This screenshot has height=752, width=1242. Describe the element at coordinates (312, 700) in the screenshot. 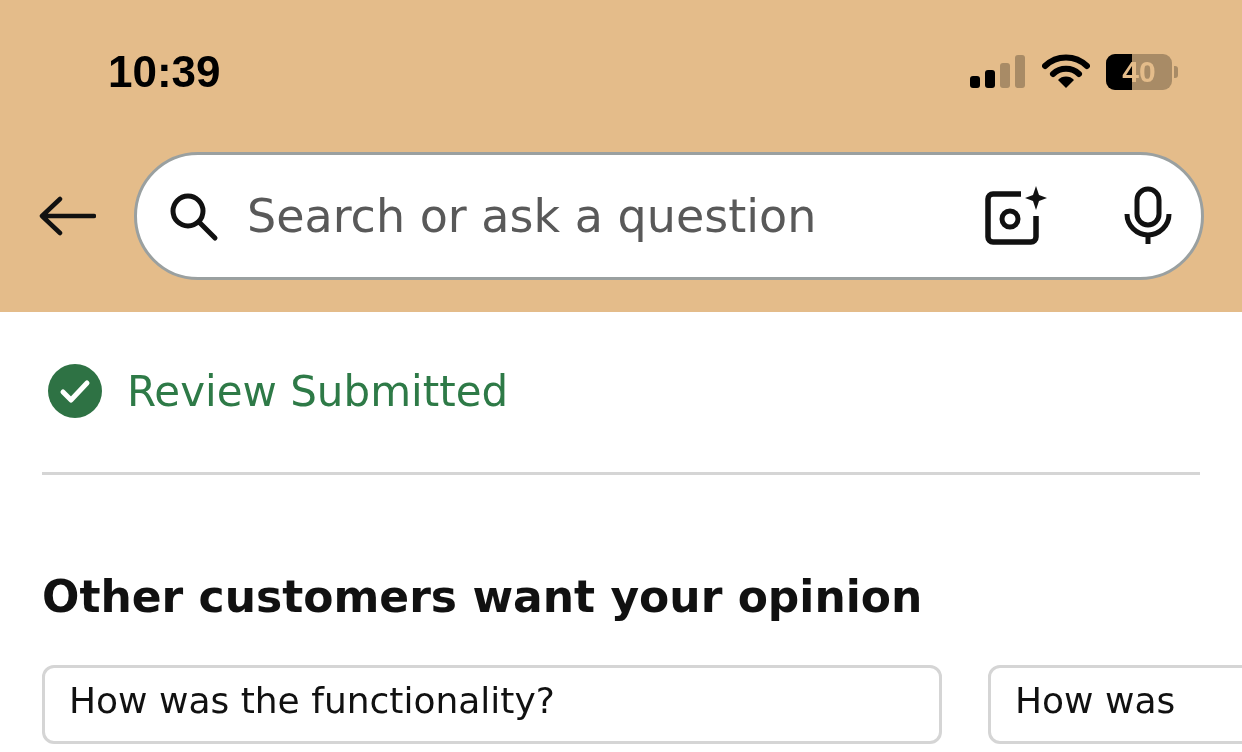

I see `question-text: How was the functionality?` at that location.